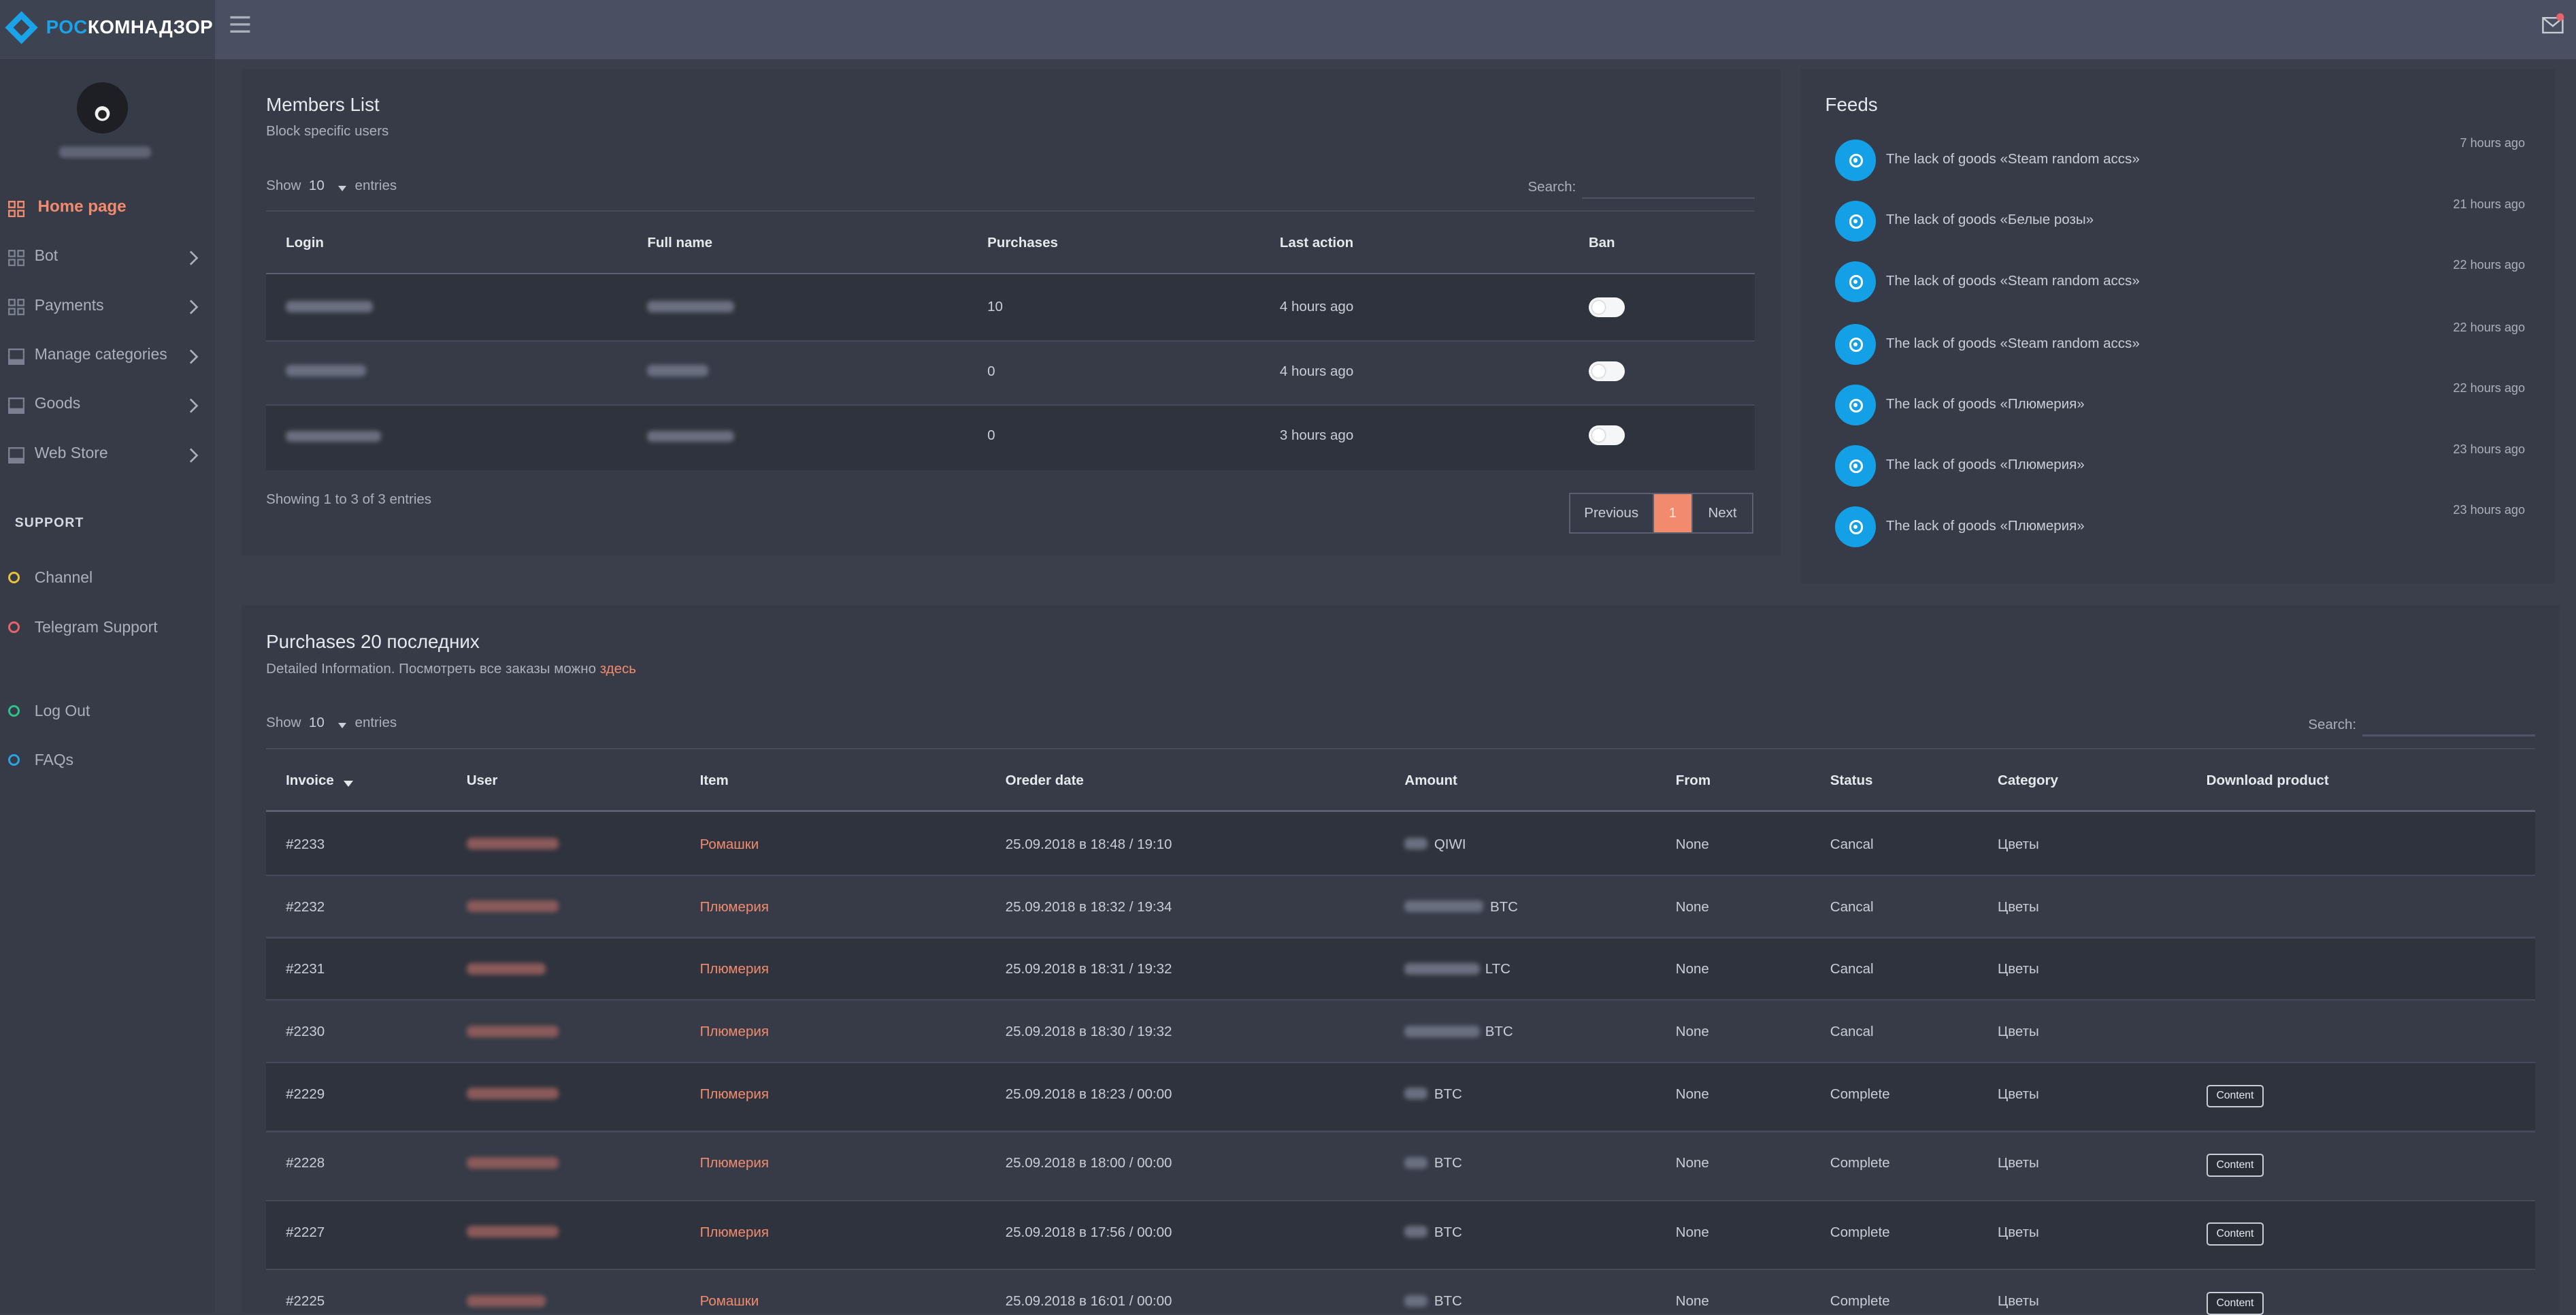 This screenshot has height=1315, width=2576. What do you see at coordinates (330, 306) in the screenshot?
I see `login-blurred` at bounding box center [330, 306].